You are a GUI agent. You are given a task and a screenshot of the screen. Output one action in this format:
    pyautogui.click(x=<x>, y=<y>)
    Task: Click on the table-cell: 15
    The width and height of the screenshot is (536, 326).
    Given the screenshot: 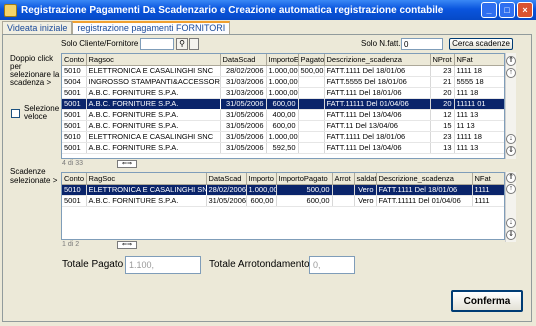 What is the action you would take?
    pyautogui.click(x=442, y=126)
    